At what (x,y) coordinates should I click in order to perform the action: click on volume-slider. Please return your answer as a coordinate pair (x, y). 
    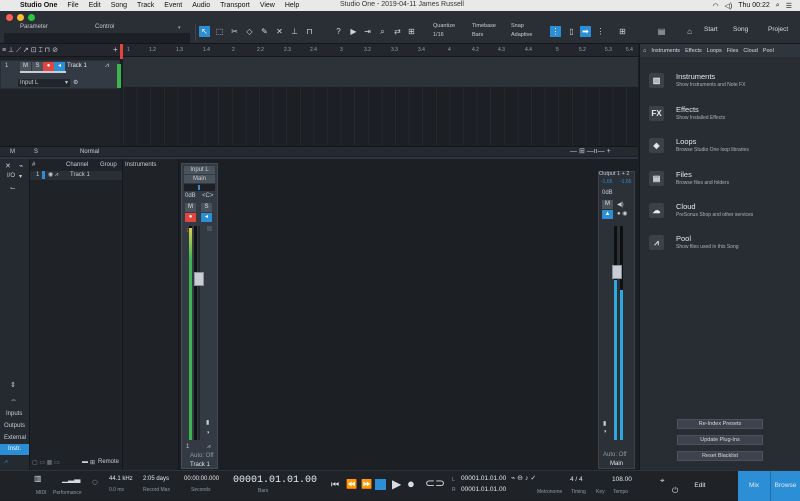
    Looking at the image, I should click on (43, 72).